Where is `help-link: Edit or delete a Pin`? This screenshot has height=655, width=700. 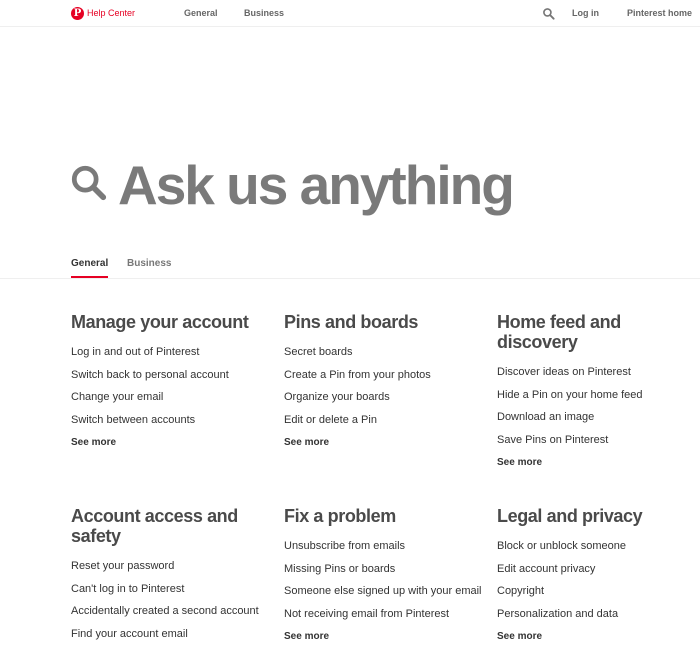
help-link: Edit or delete a Pin is located at coordinates (384, 425).